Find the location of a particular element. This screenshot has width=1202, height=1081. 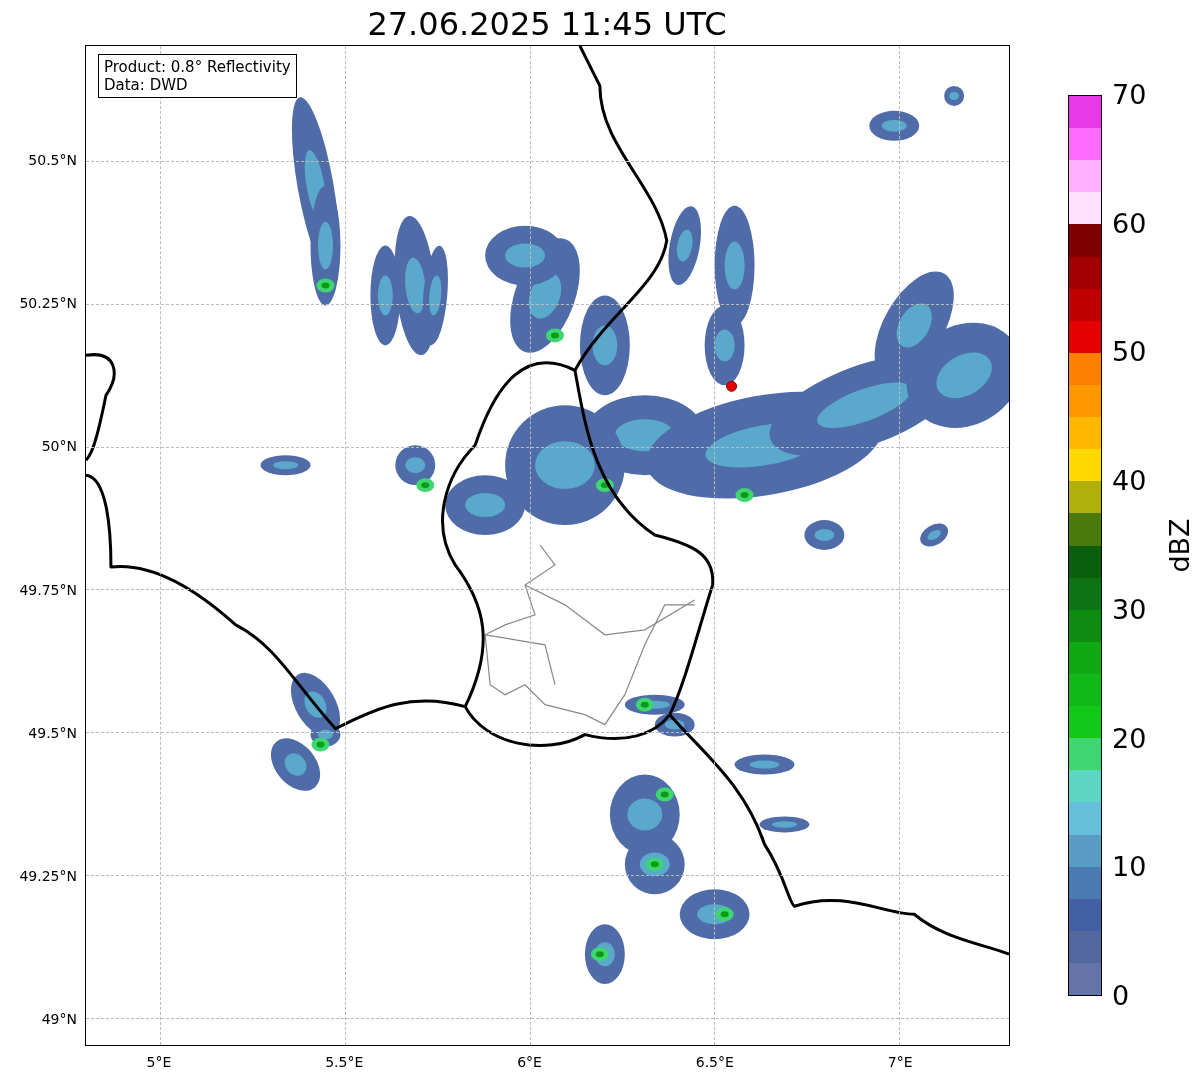

scale-label: 50 is located at coordinates (1129, 352).